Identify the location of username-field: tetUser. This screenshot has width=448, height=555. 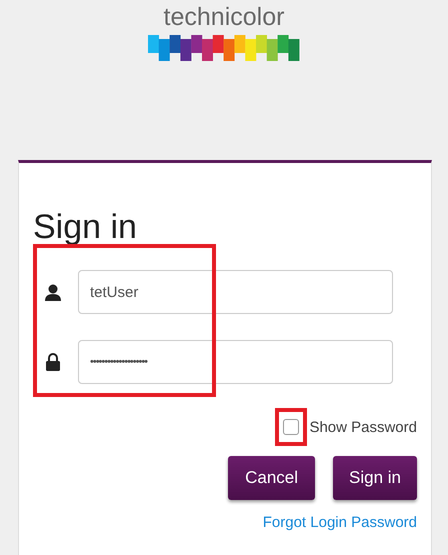
(235, 292).